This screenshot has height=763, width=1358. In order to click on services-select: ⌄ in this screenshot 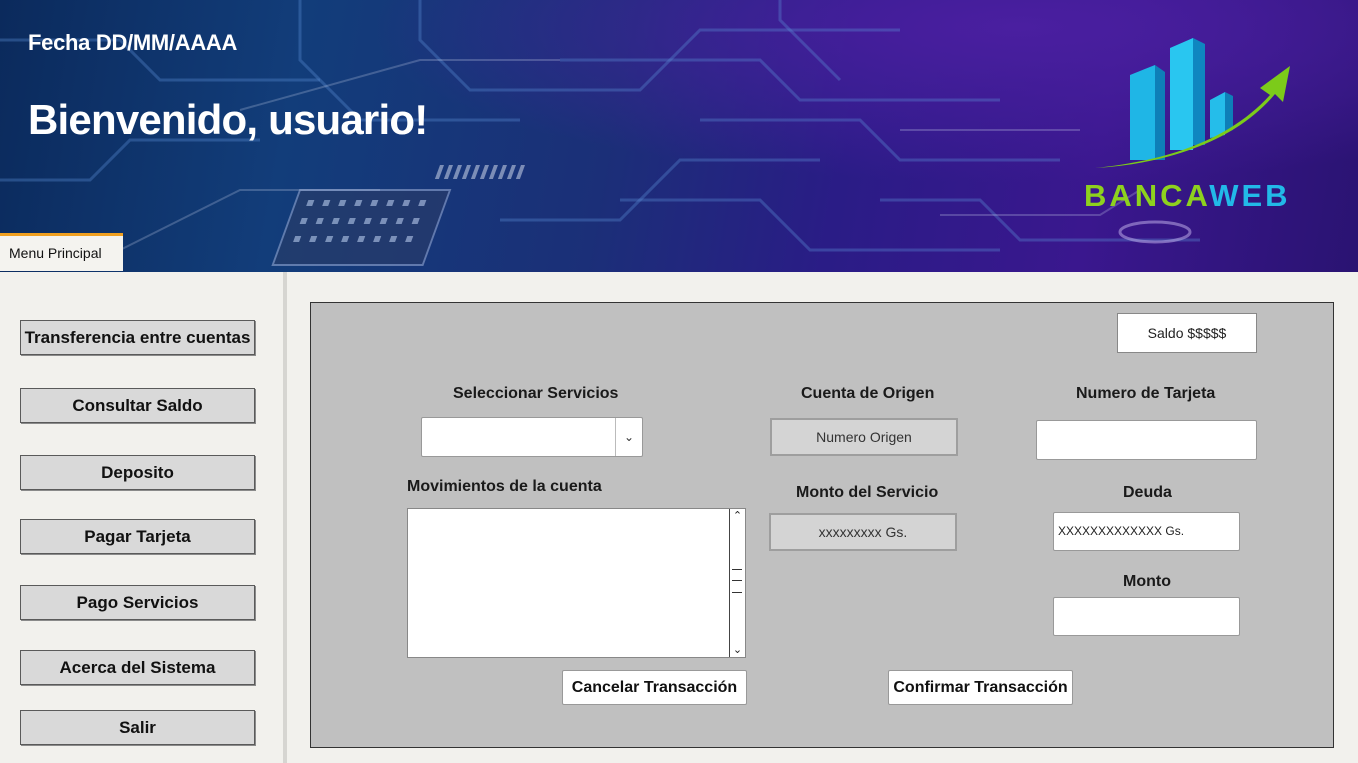, I will do `click(532, 437)`.